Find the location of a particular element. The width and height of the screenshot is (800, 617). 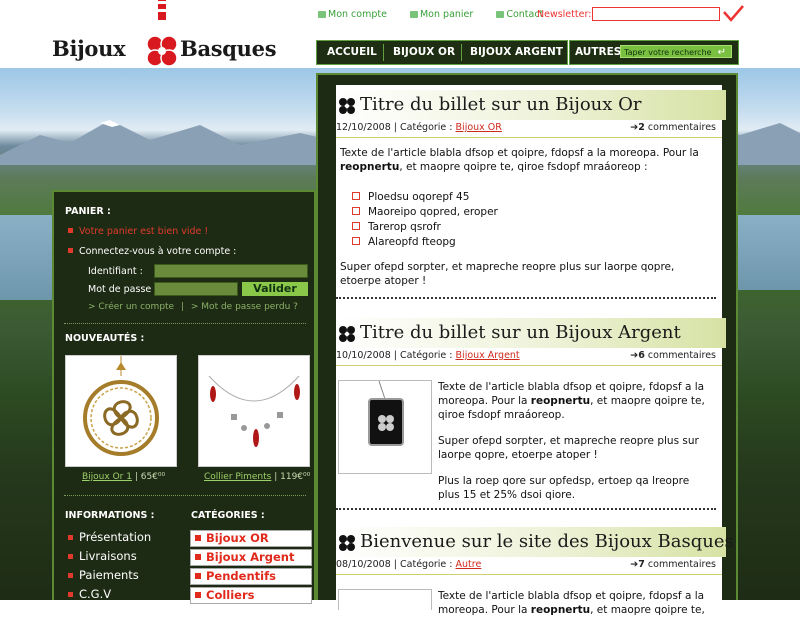

newsletter-input is located at coordinates (656, 14).